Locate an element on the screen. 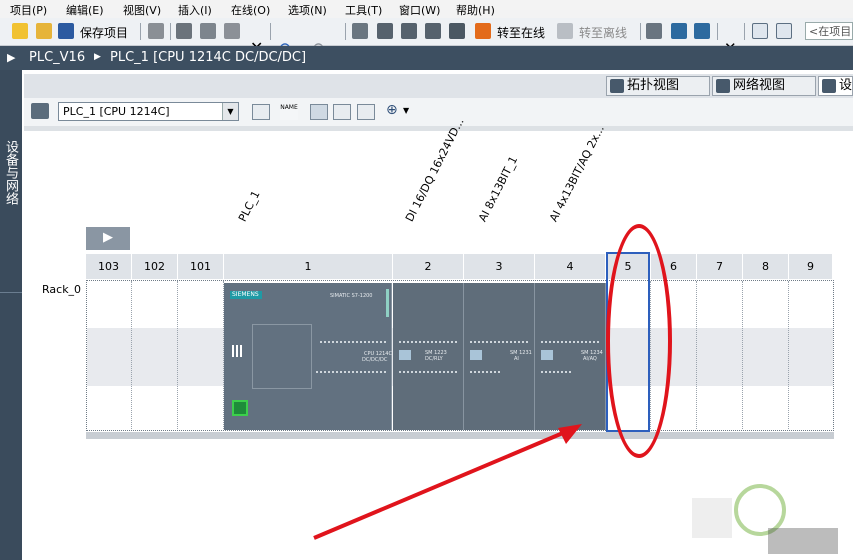  slot-header-7: 7 is located at coordinates (720, 266).